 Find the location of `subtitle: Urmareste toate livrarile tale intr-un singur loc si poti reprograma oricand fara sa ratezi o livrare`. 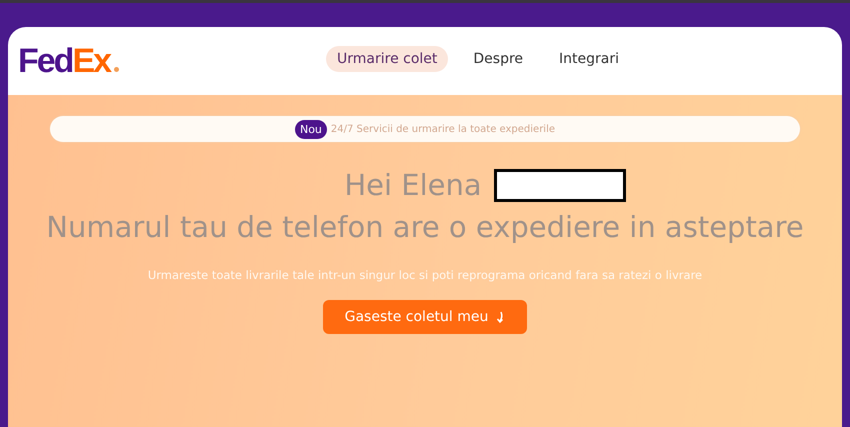

subtitle: Urmareste toate livrarile tale intr-un singur loc si poti reprograma oricand fara sa ratezi o livrare is located at coordinates (425, 275).